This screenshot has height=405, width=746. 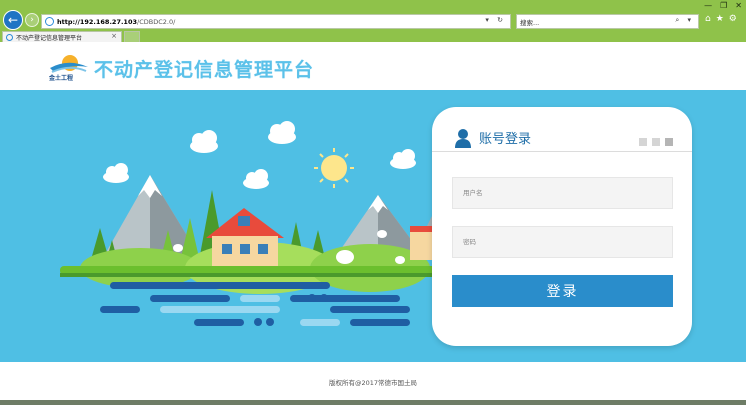 What do you see at coordinates (9, 37) in the screenshot?
I see `tab-ie-icon` at bounding box center [9, 37].